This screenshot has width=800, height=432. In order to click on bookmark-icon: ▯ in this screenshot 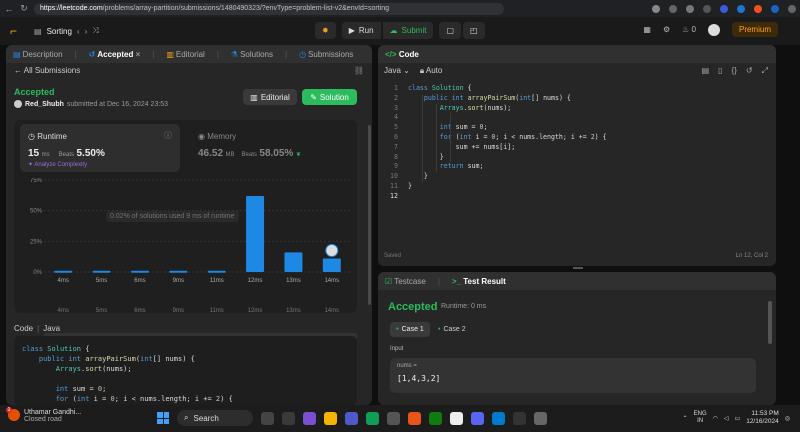, I will do `click(720, 71)`.